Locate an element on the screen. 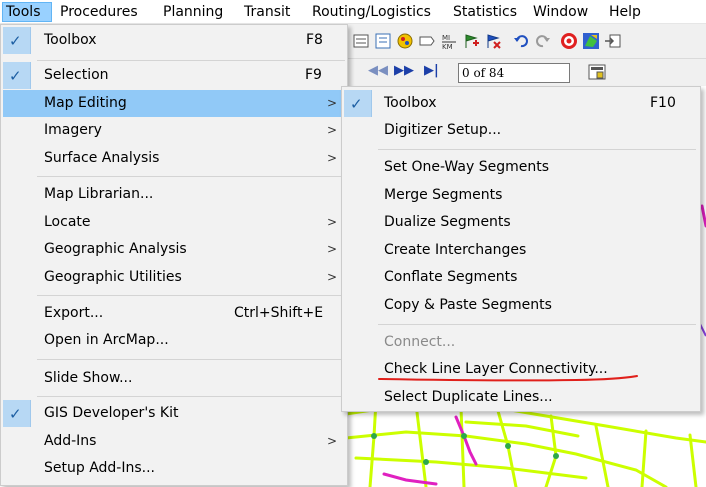  menu-planning: Planning is located at coordinates (193, 12).